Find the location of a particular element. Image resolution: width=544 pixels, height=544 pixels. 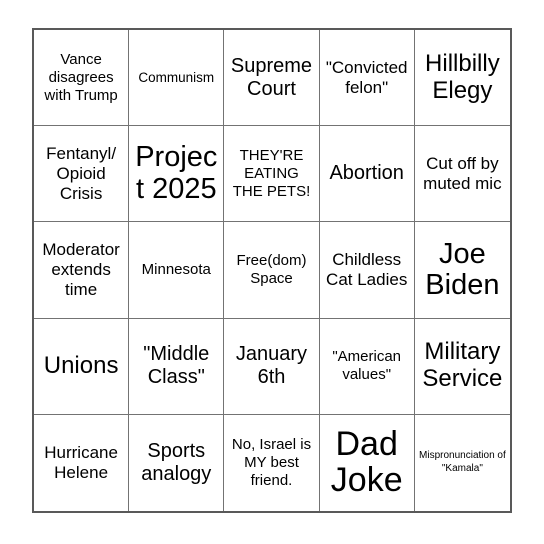

bingo-cell-label: January 6th is located at coordinates (271, 366).